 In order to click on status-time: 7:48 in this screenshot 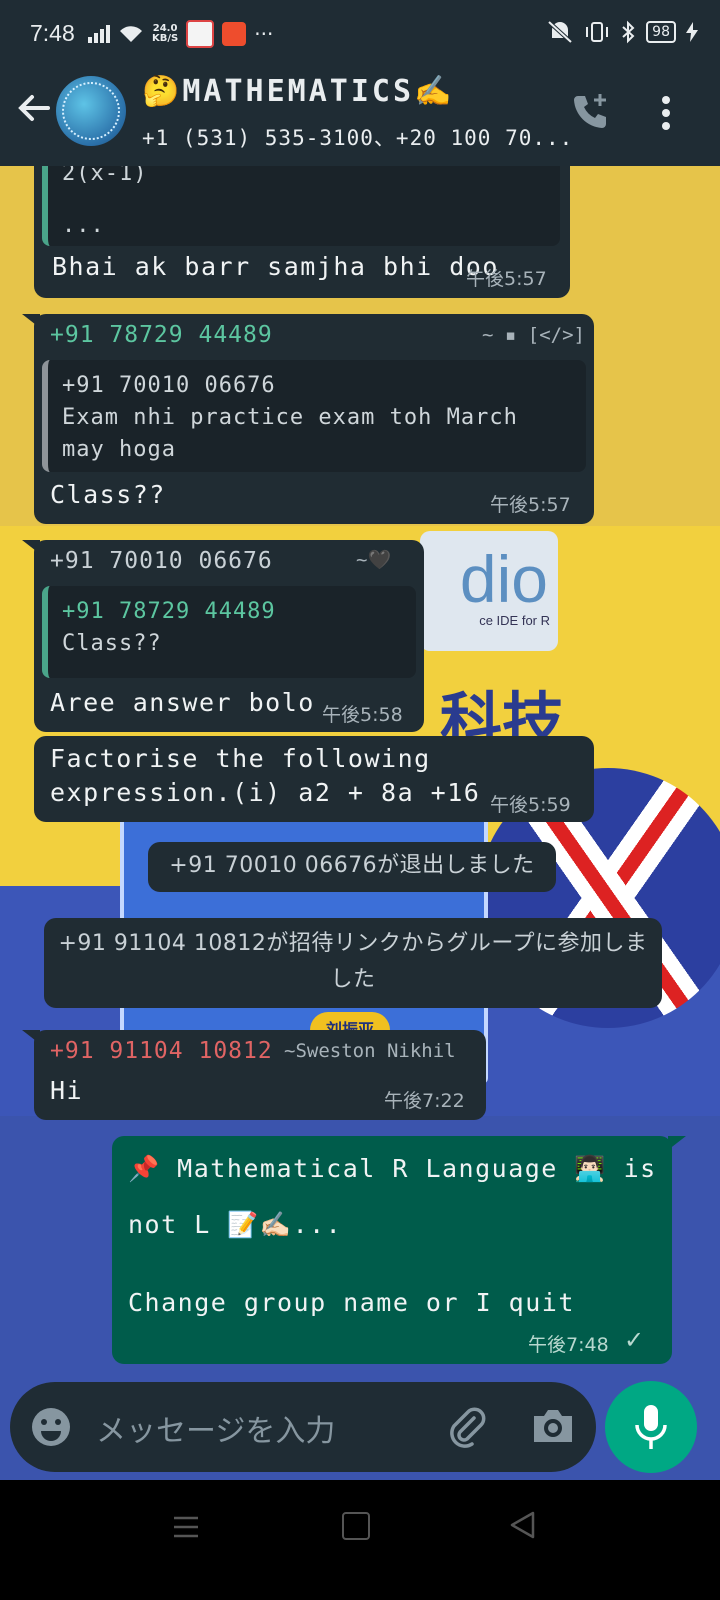, I will do `click(52, 33)`.